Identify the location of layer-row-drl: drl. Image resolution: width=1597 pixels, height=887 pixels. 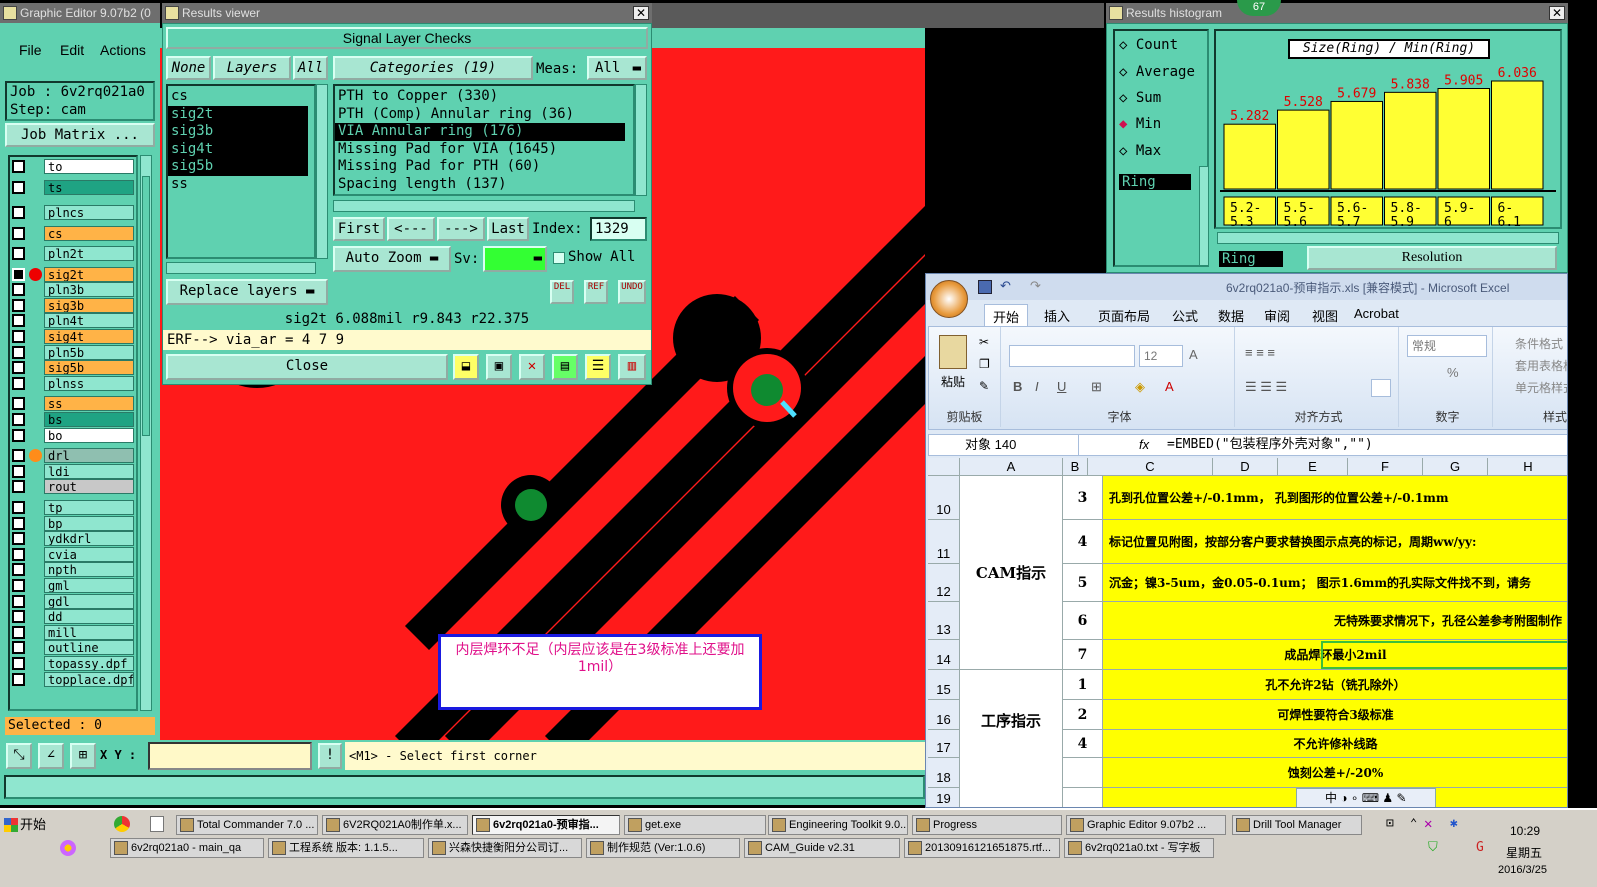
(85, 456).